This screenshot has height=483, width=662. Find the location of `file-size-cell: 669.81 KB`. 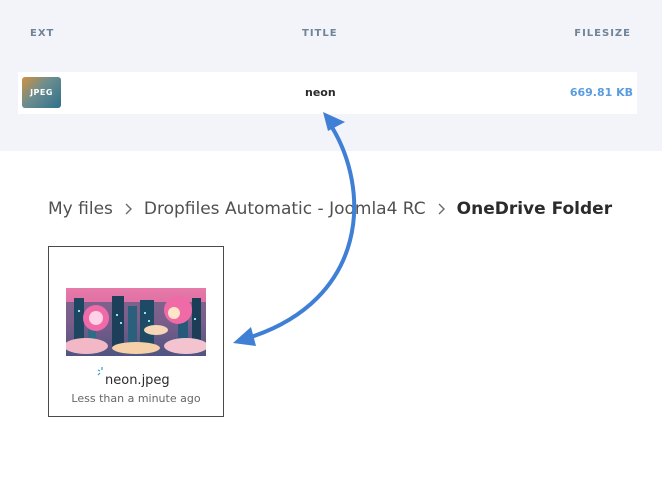

file-size-cell: 669.81 KB is located at coordinates (601, 92).